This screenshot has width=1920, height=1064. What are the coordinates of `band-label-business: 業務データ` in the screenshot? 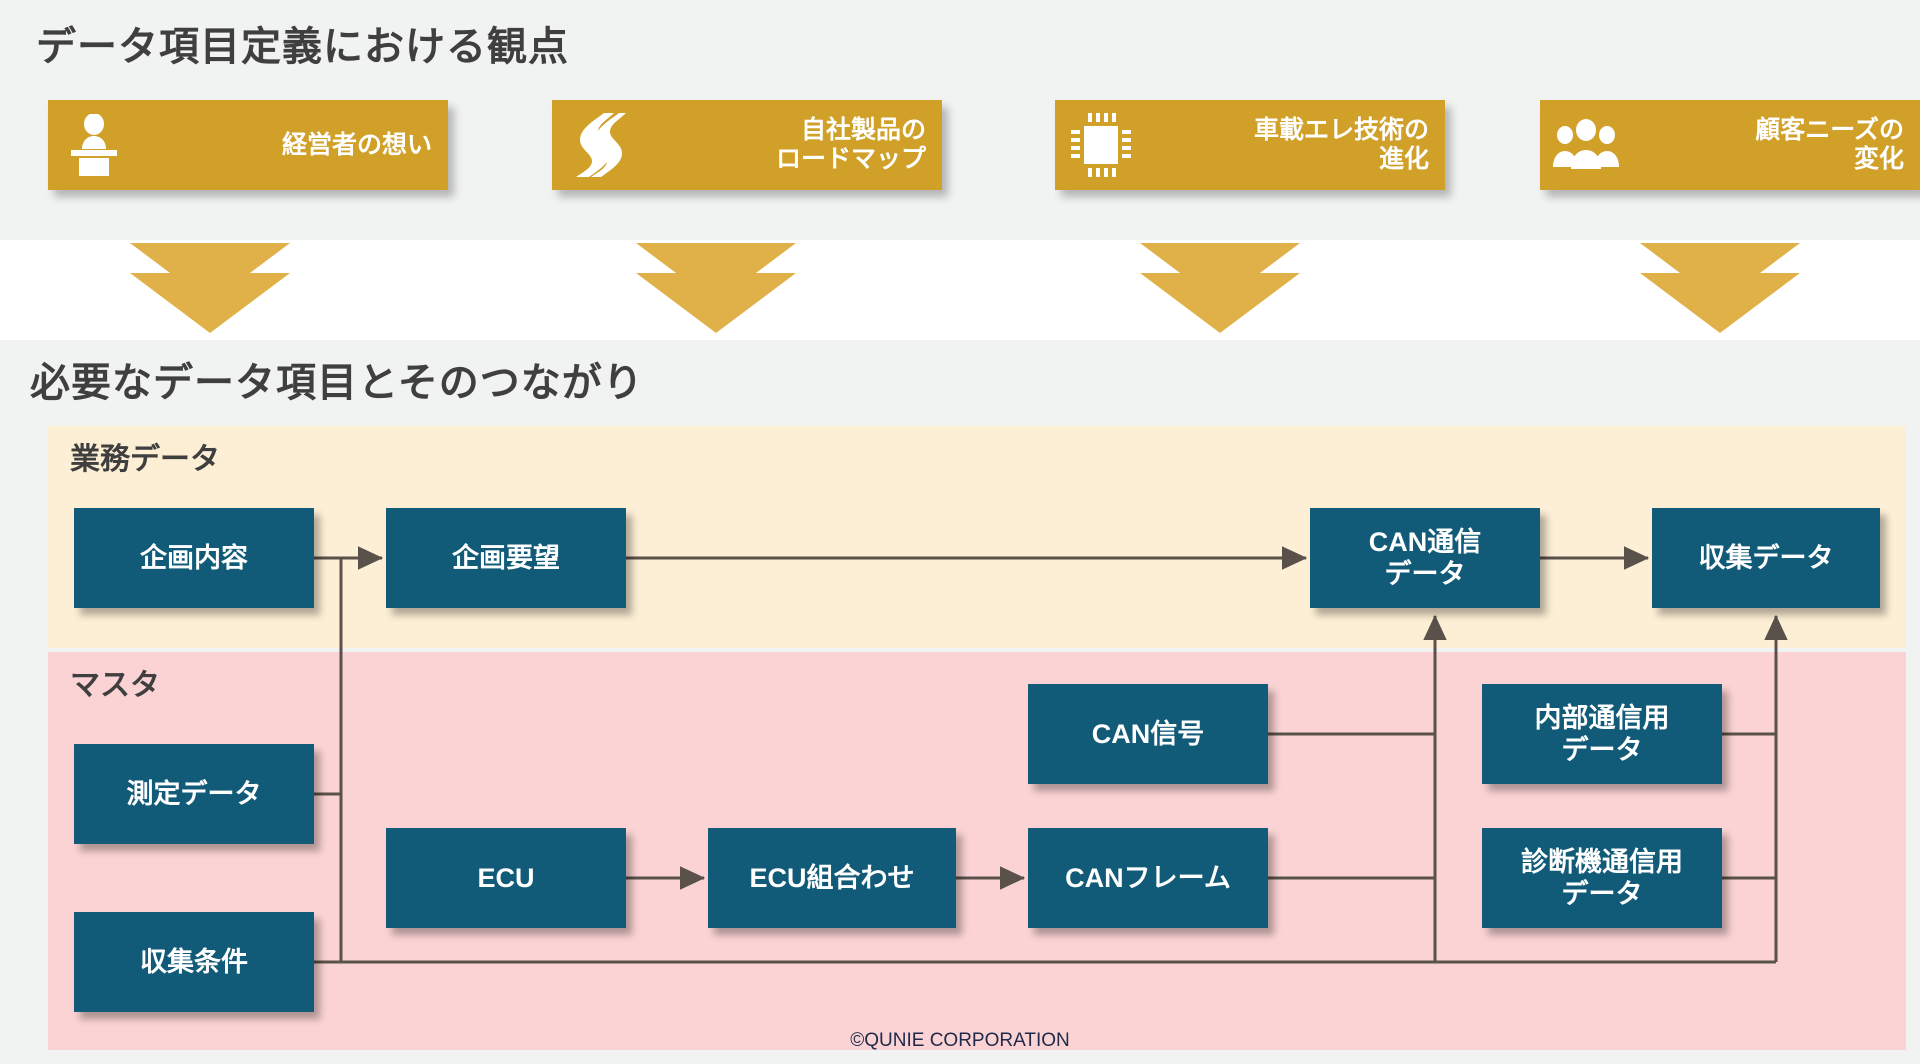 It's located at (145, 459).